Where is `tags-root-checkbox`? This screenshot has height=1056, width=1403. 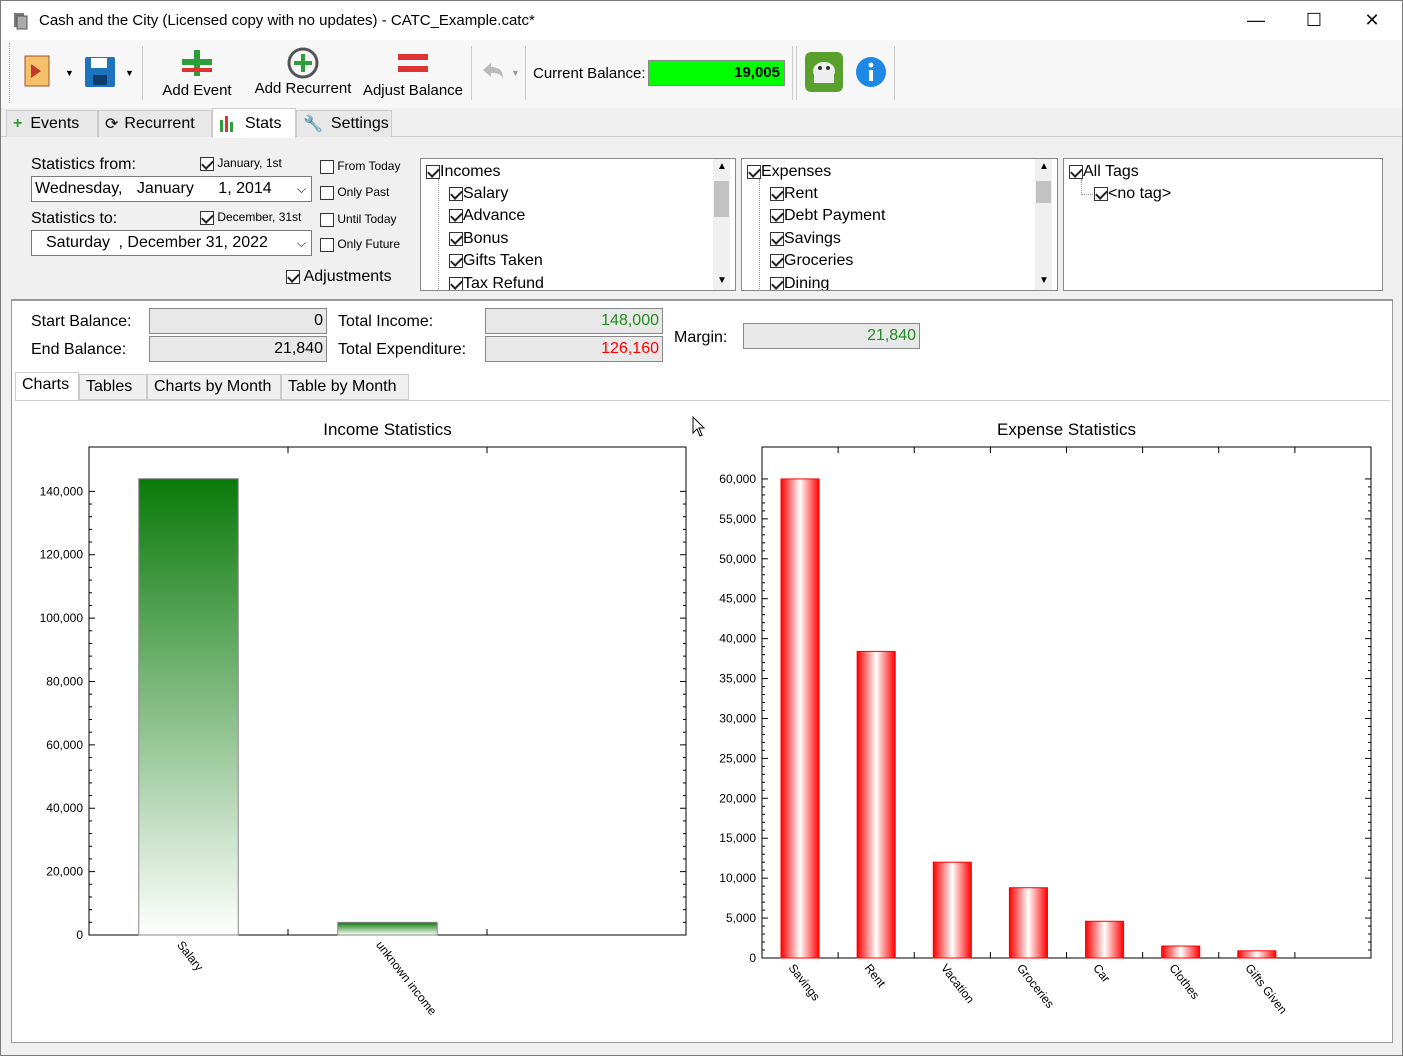 tags-root-checkbox is located at coordinates (1076, 171).